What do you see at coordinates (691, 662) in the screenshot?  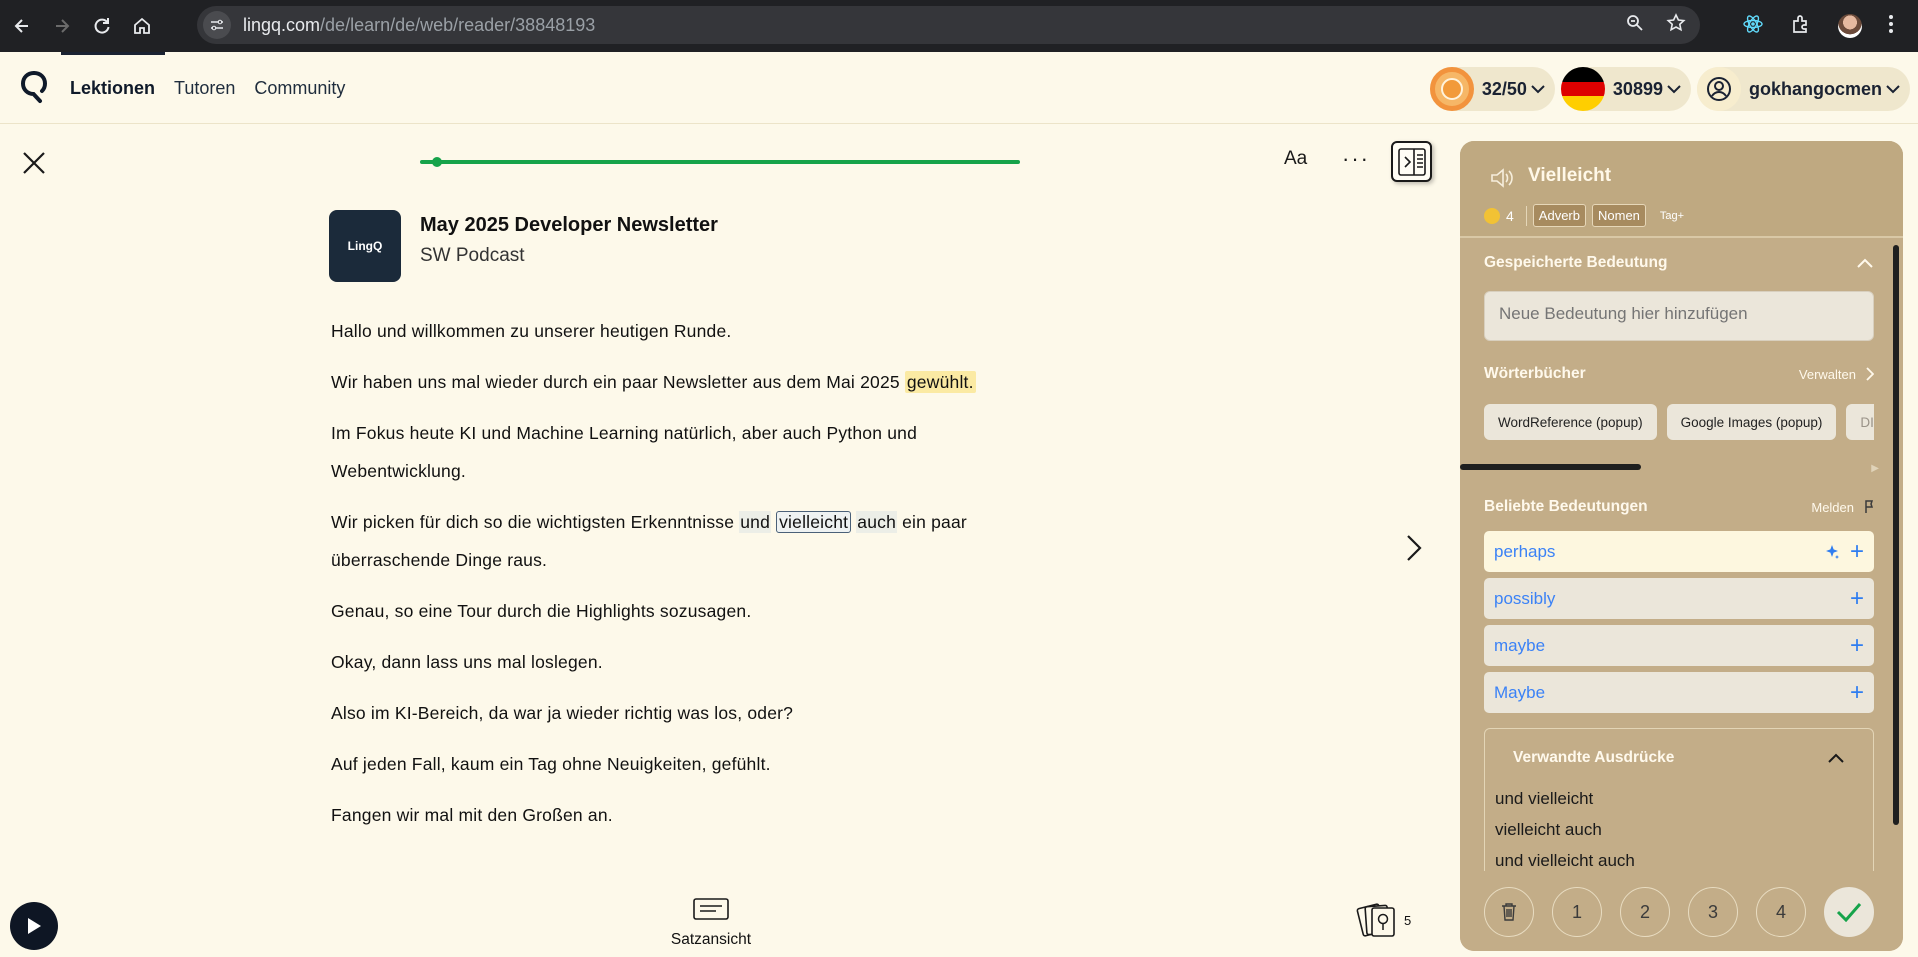 I see `paragraph: Okay, dann lass uns mal loslegen.` at bounding box center [691, 662].